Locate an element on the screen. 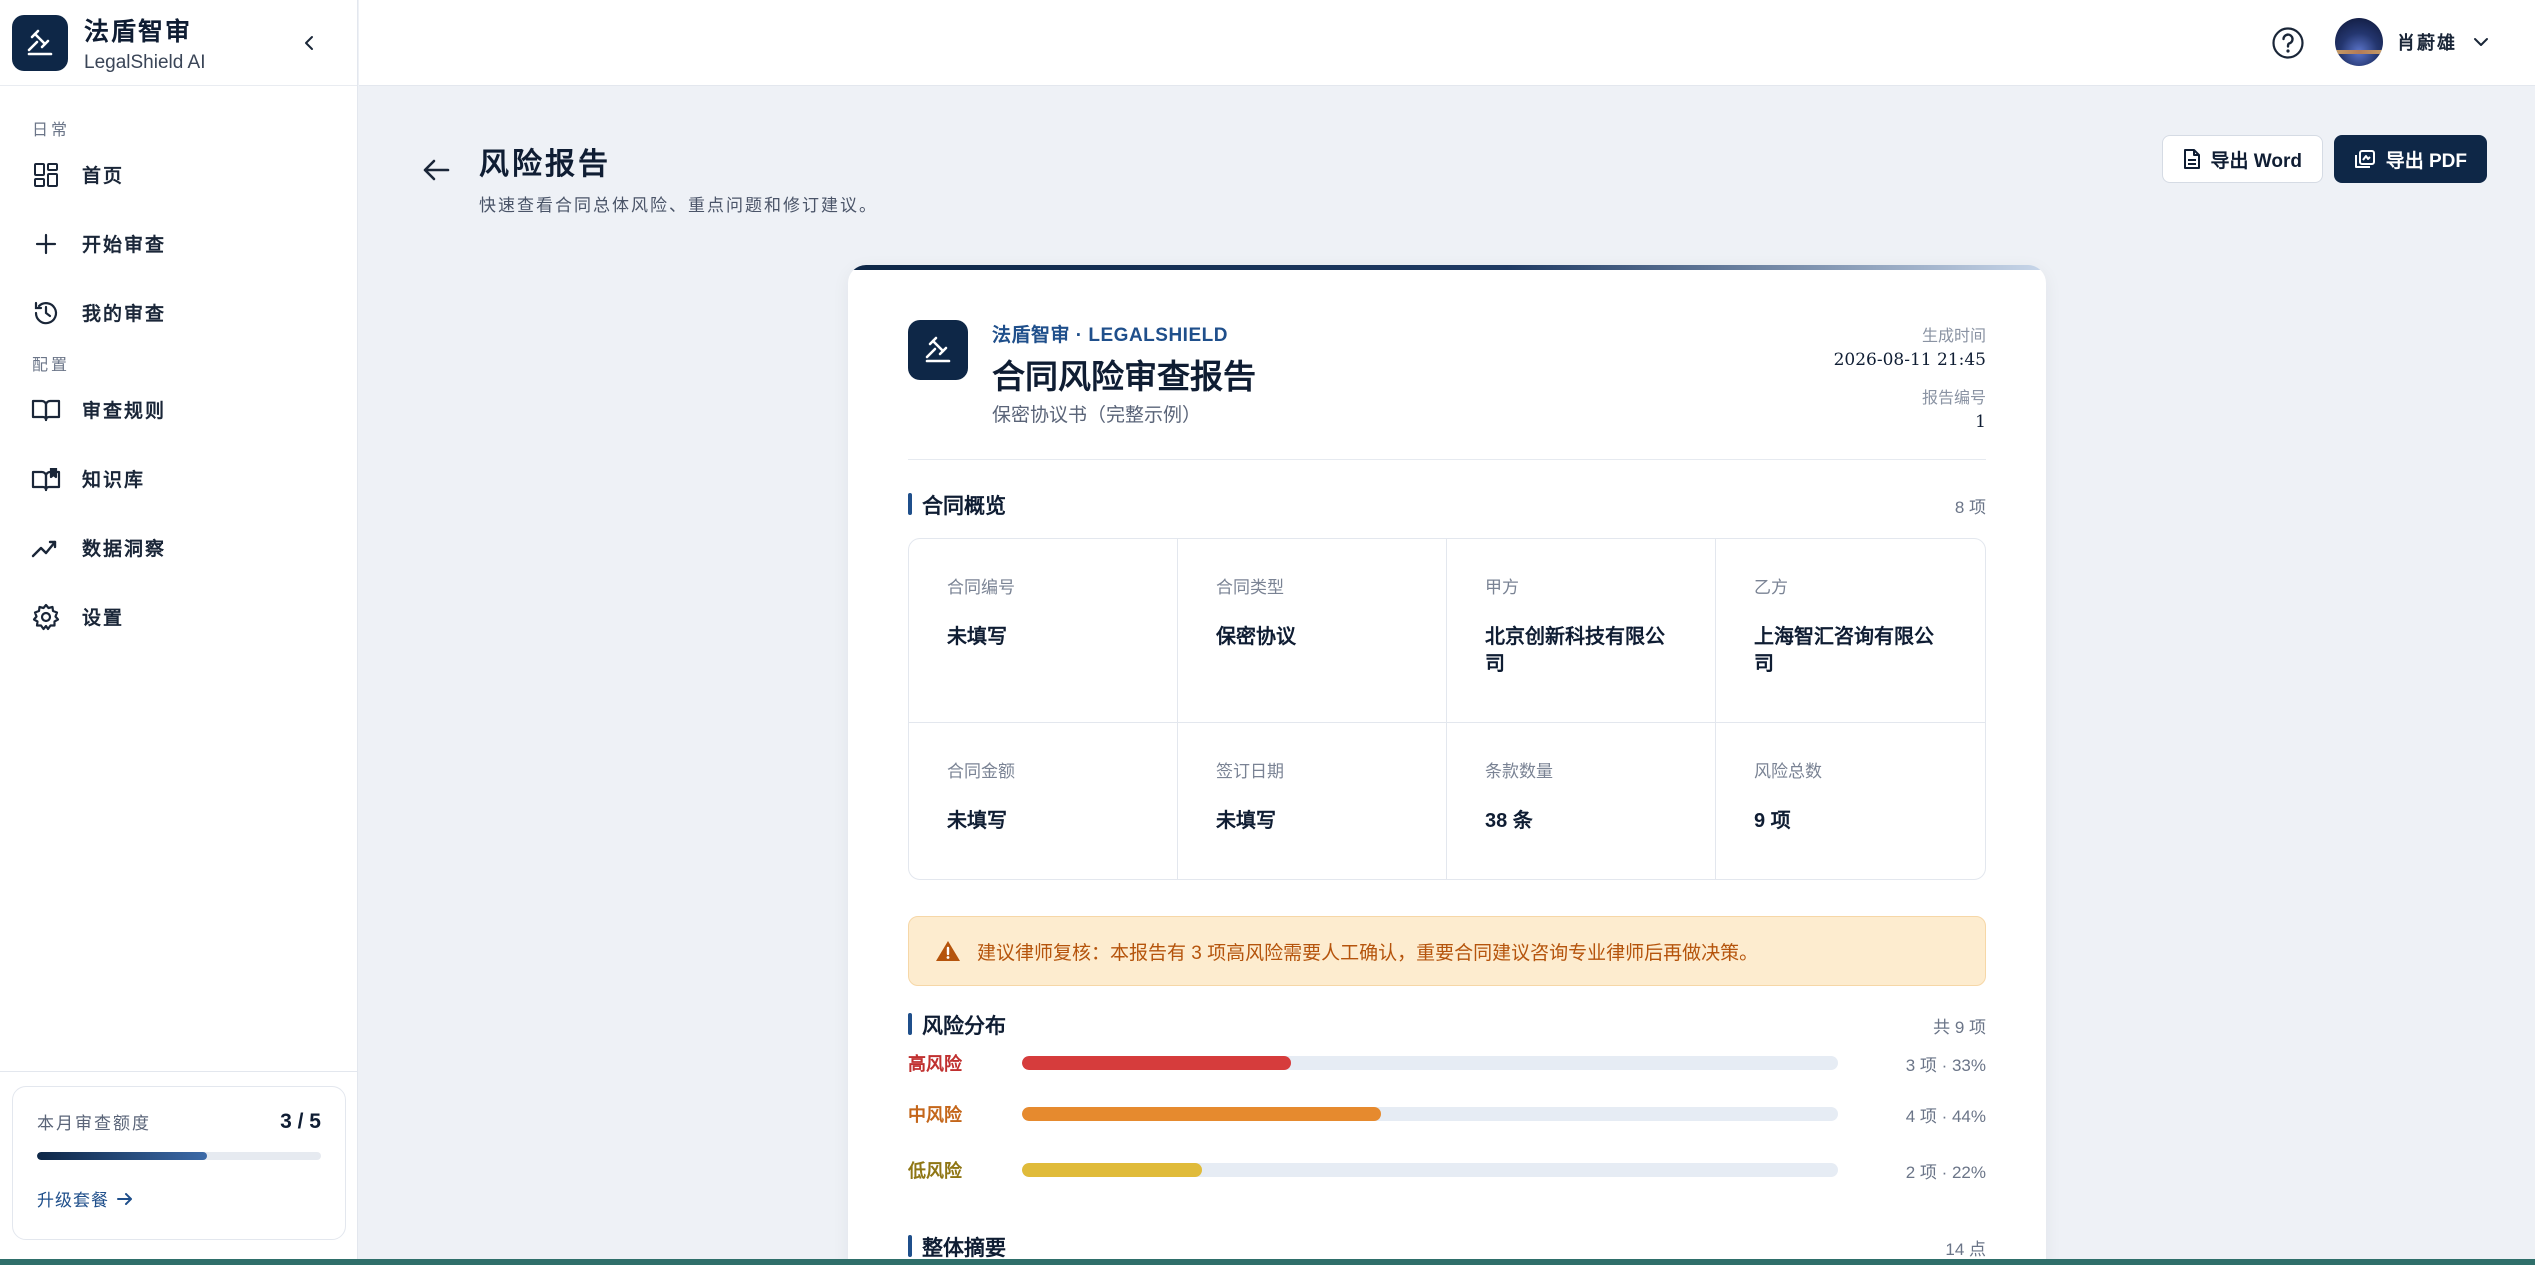 The height and width of the screenshot is (1265, 2535). overview-title: 合同概览 is located at coordinates (957, 505).